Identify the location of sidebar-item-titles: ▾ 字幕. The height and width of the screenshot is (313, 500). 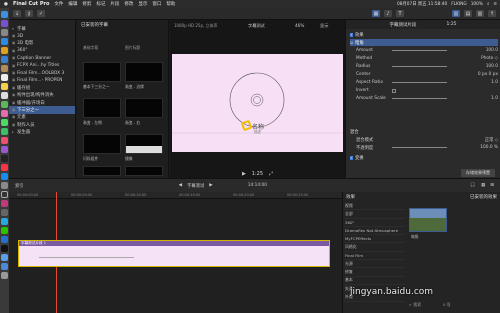
(42, 28).